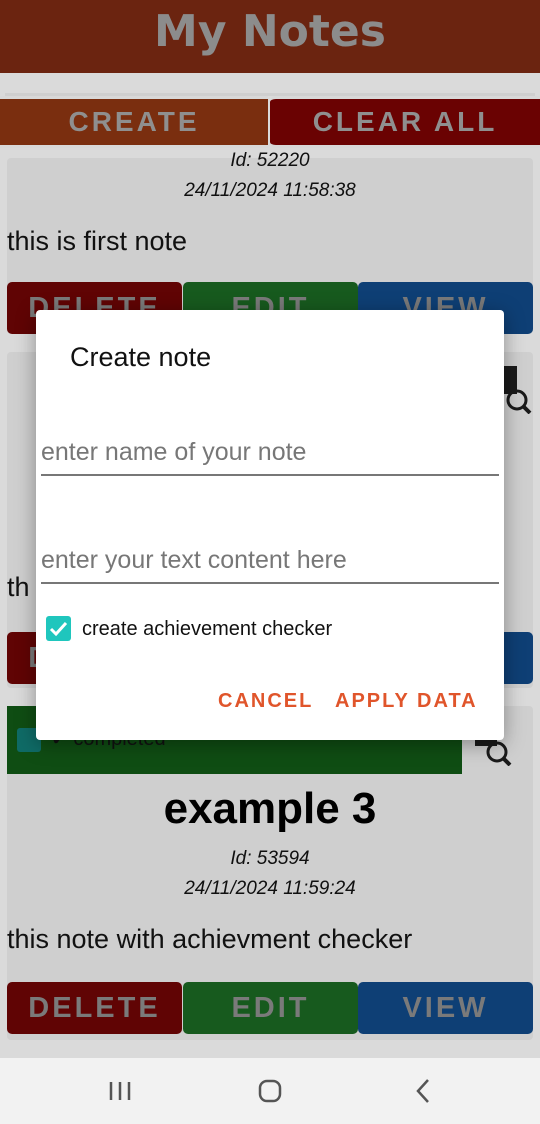  I want to click on note-name-input, so click(270, 453).